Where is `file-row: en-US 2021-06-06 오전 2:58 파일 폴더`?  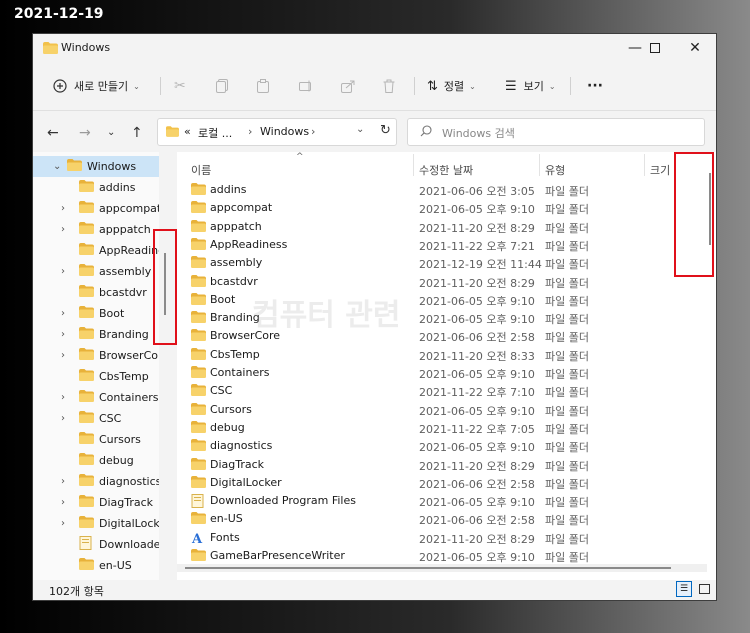 file-row: en-US 2021-06-06 오전 2:58 파일 폴더 is located at coordinates (442, 519).